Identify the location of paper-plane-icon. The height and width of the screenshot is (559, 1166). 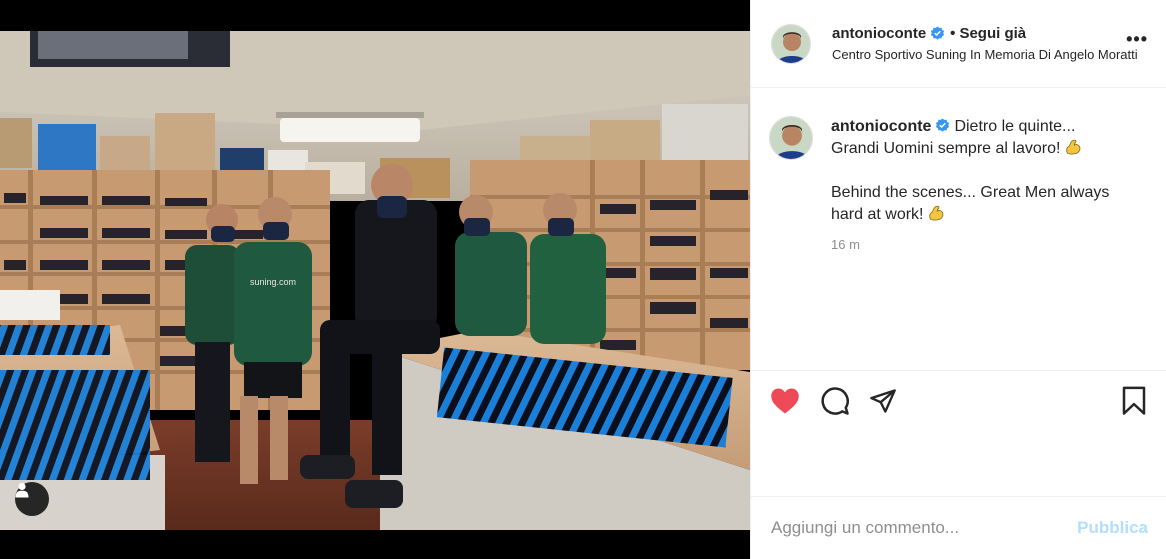
(883, 401).